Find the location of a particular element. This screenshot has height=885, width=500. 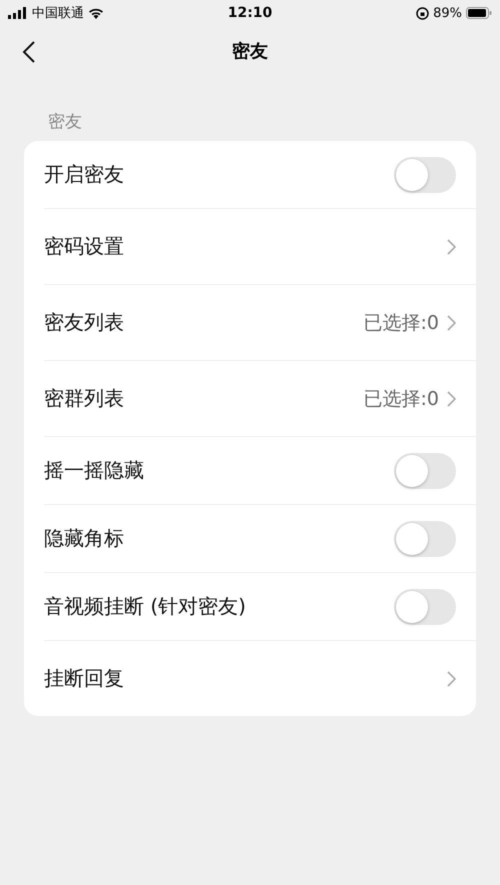

setting-label: 挂断回复 is located at coordinates (245, 678).